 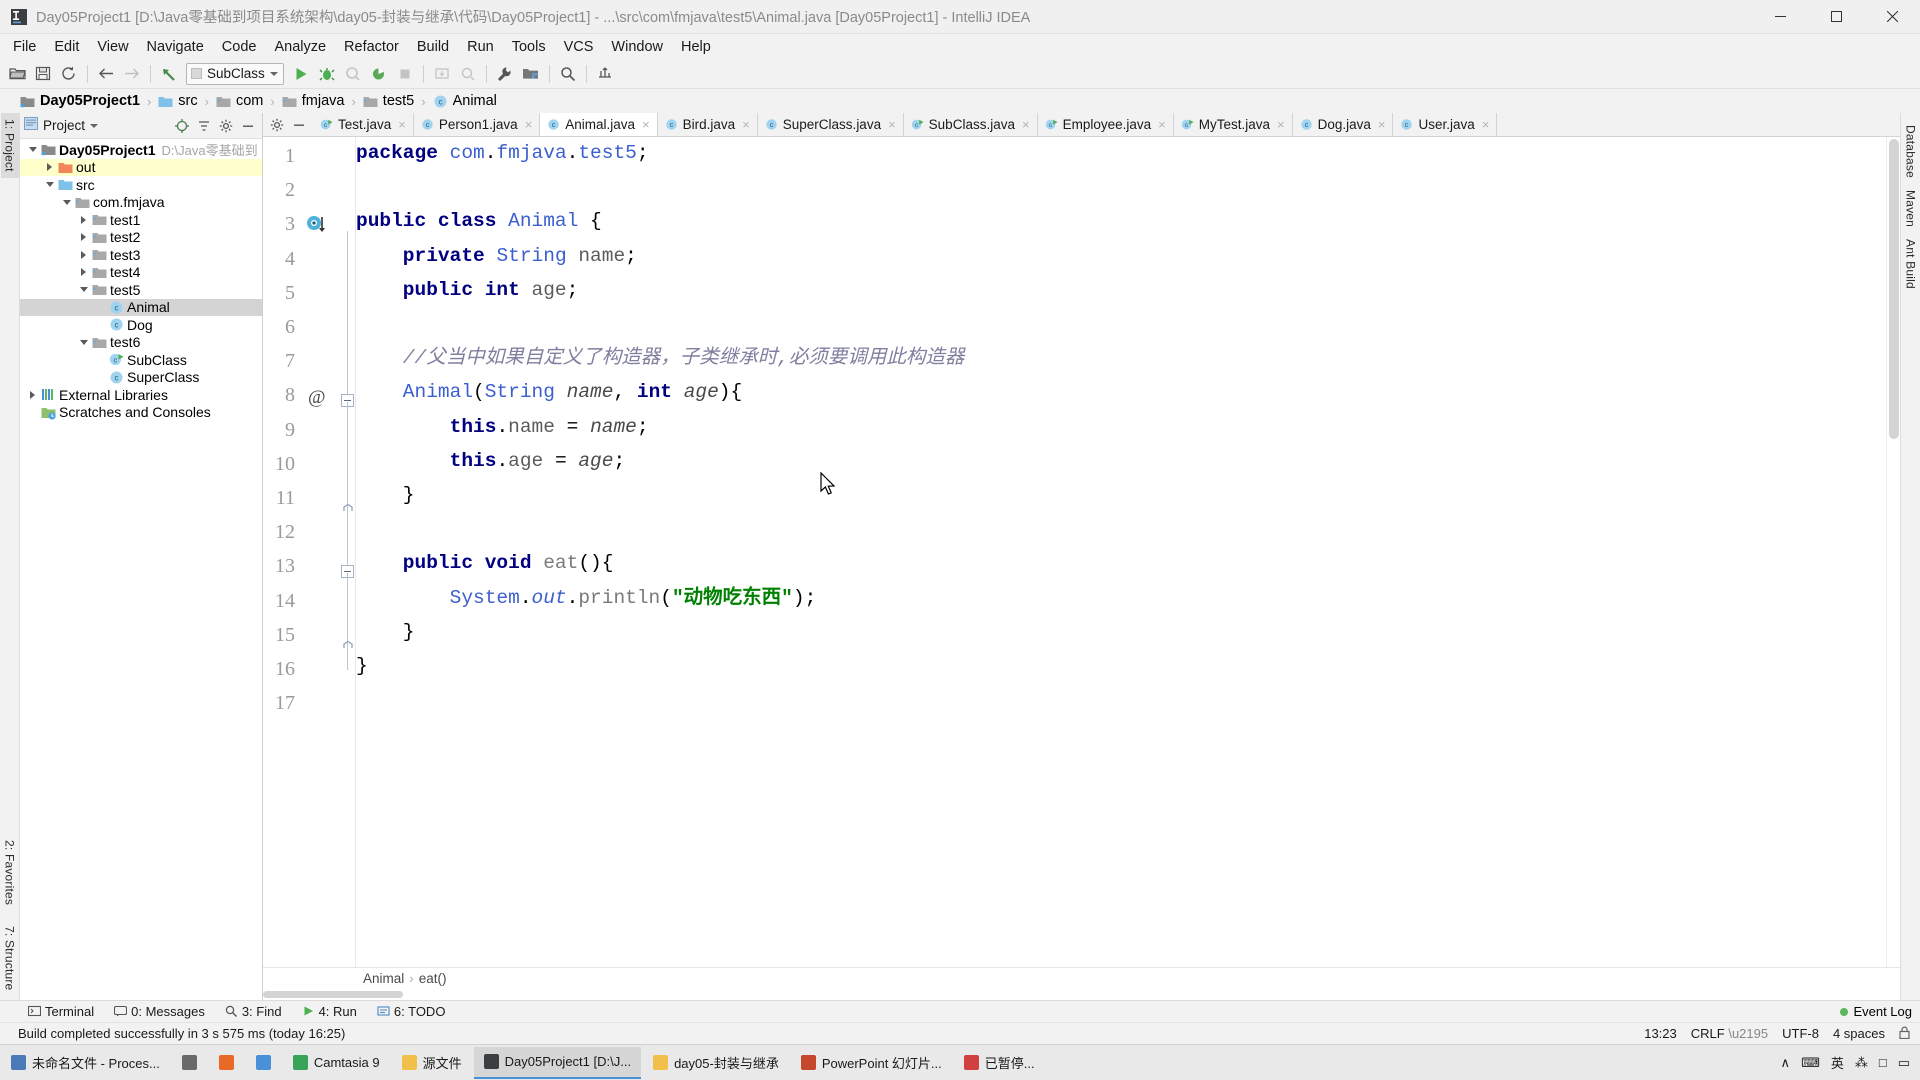 I want to click on tray-icon-3: ⁂, so click(x=1861, y=1063).